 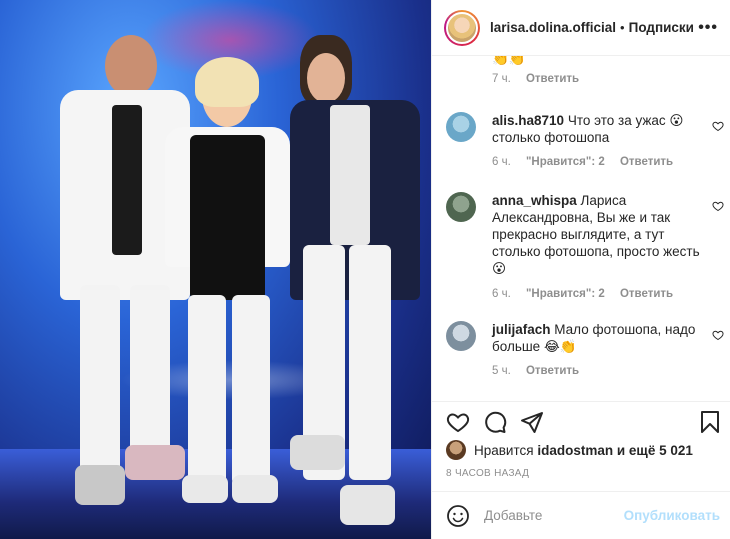 I want to click on smiley-icon, so click(x=458, y=516).